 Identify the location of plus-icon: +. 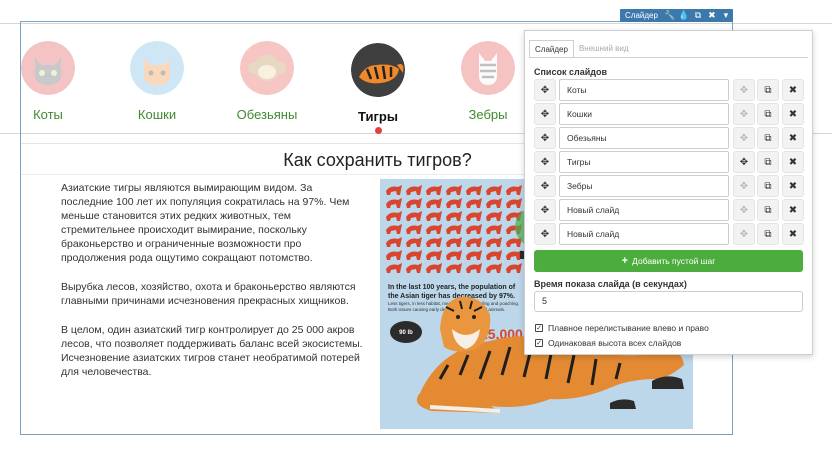
(625, 261).